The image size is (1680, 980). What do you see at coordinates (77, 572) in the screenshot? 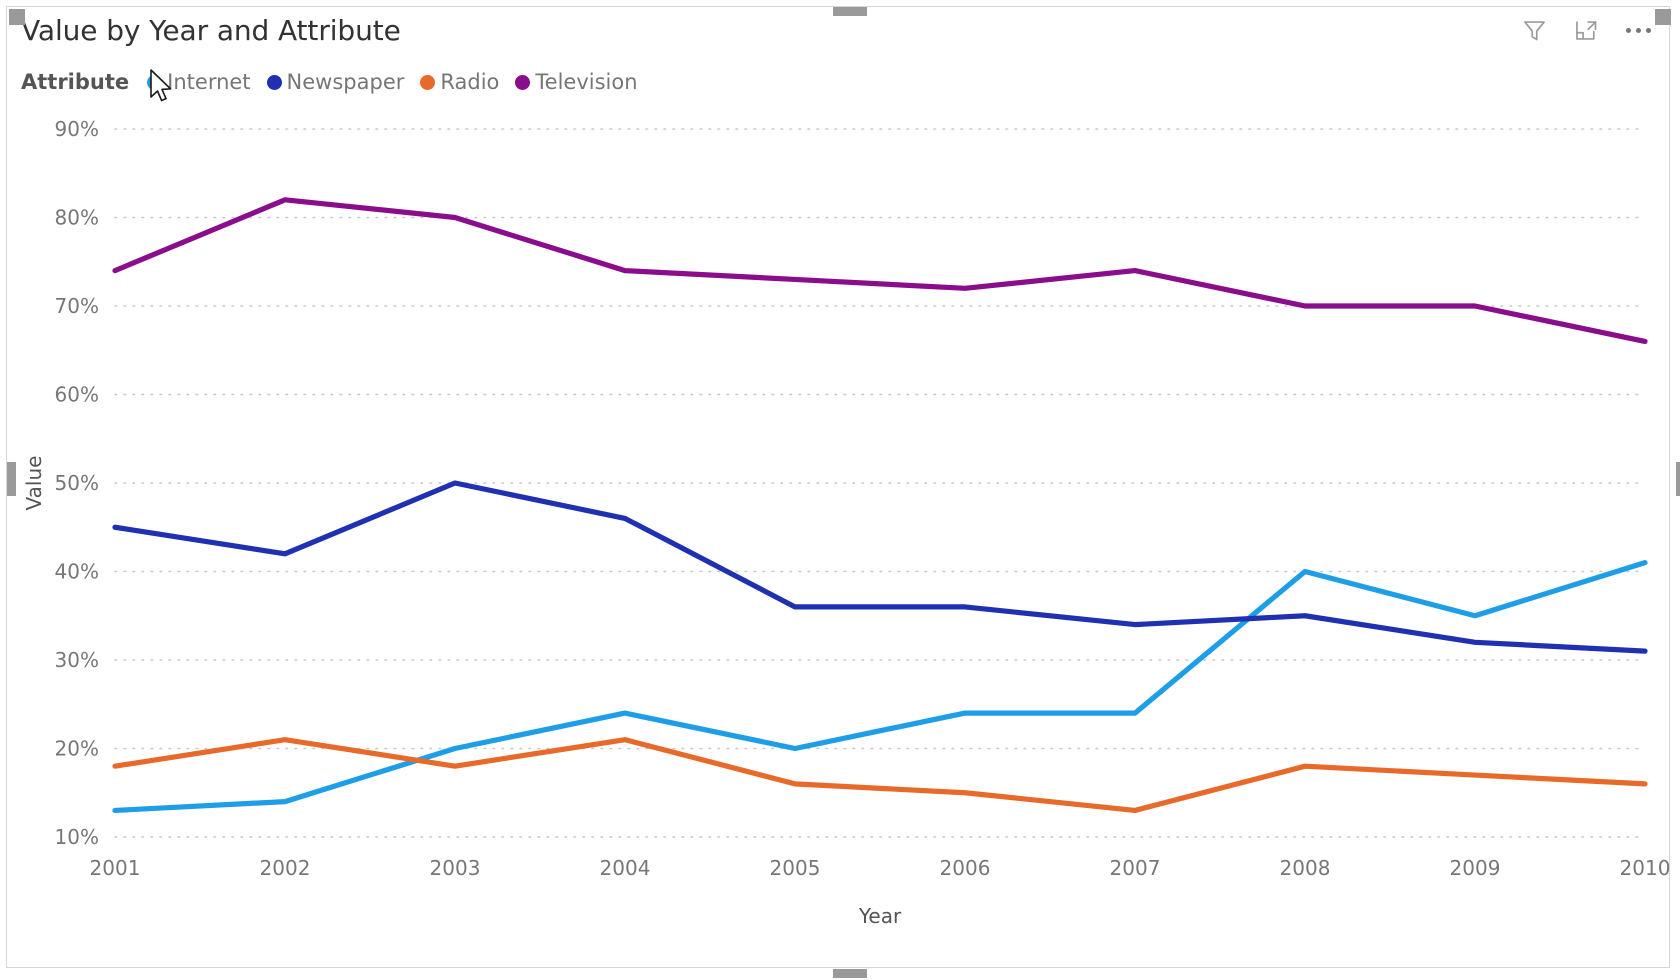
I see `y-axis-tick-label: 40%` at bounding box center [77, 572].